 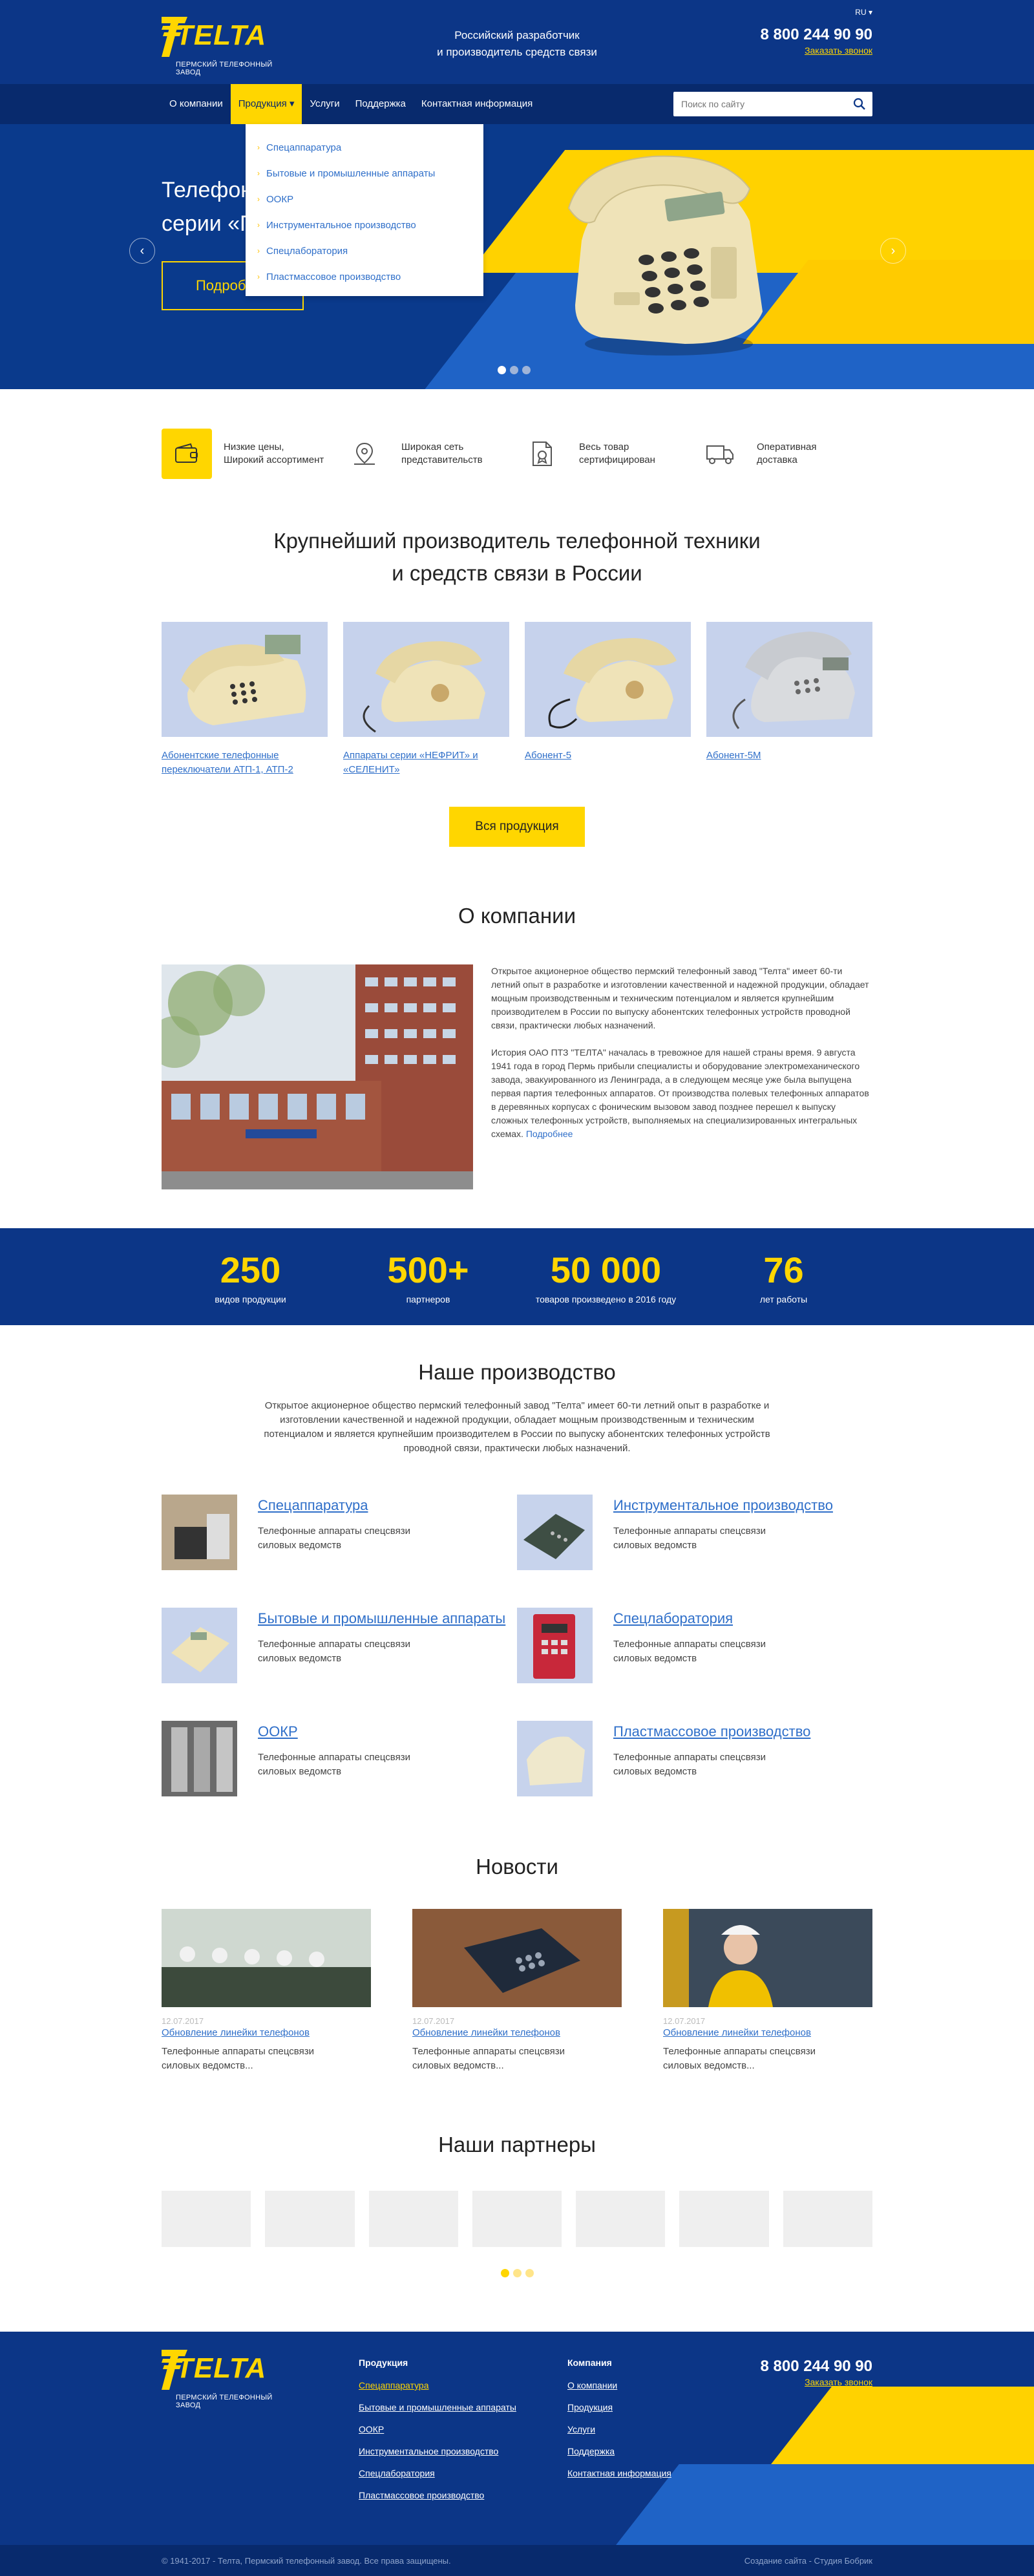 I want to click on all-products-button: Вся продукция, so click(x=517, y=827).